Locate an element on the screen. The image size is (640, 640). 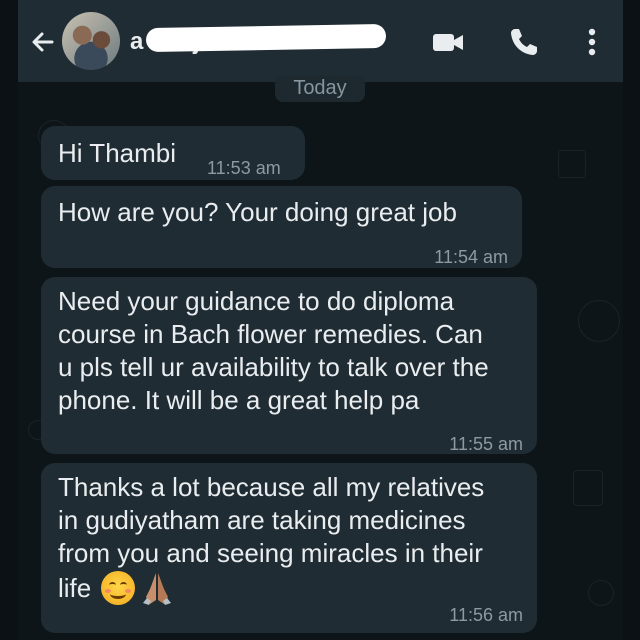
avatar is located at coordinates (91, 41).